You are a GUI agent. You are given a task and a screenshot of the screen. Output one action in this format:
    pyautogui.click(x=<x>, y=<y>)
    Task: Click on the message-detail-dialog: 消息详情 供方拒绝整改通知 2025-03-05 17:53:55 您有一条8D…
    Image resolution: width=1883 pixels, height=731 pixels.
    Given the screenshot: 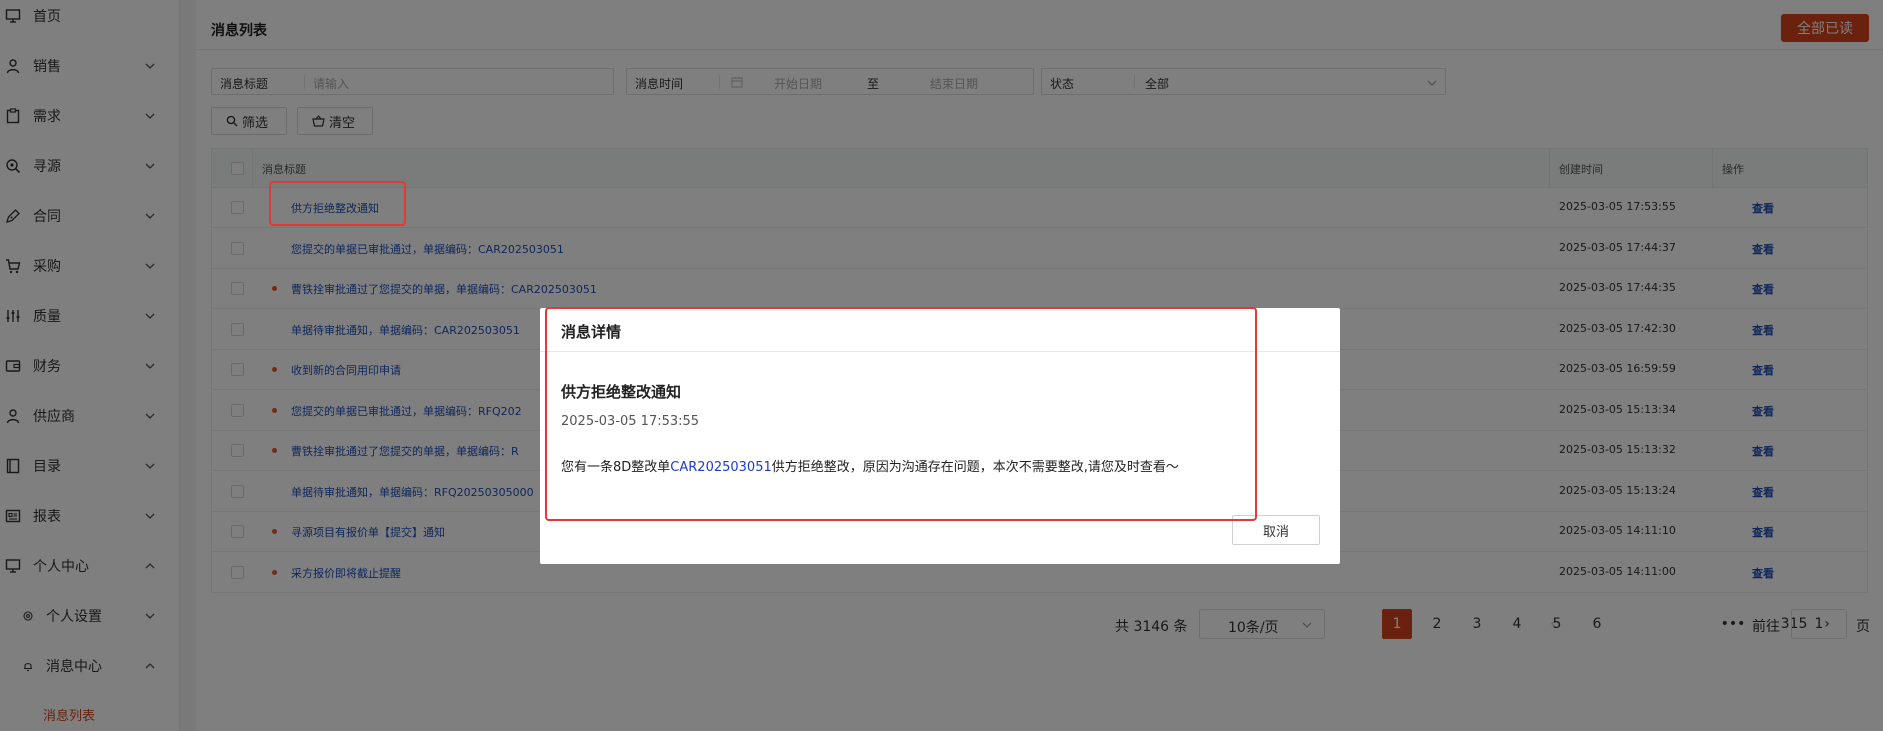 What is the action you would take?
    pyautogui.click(x=940, y=436)
    